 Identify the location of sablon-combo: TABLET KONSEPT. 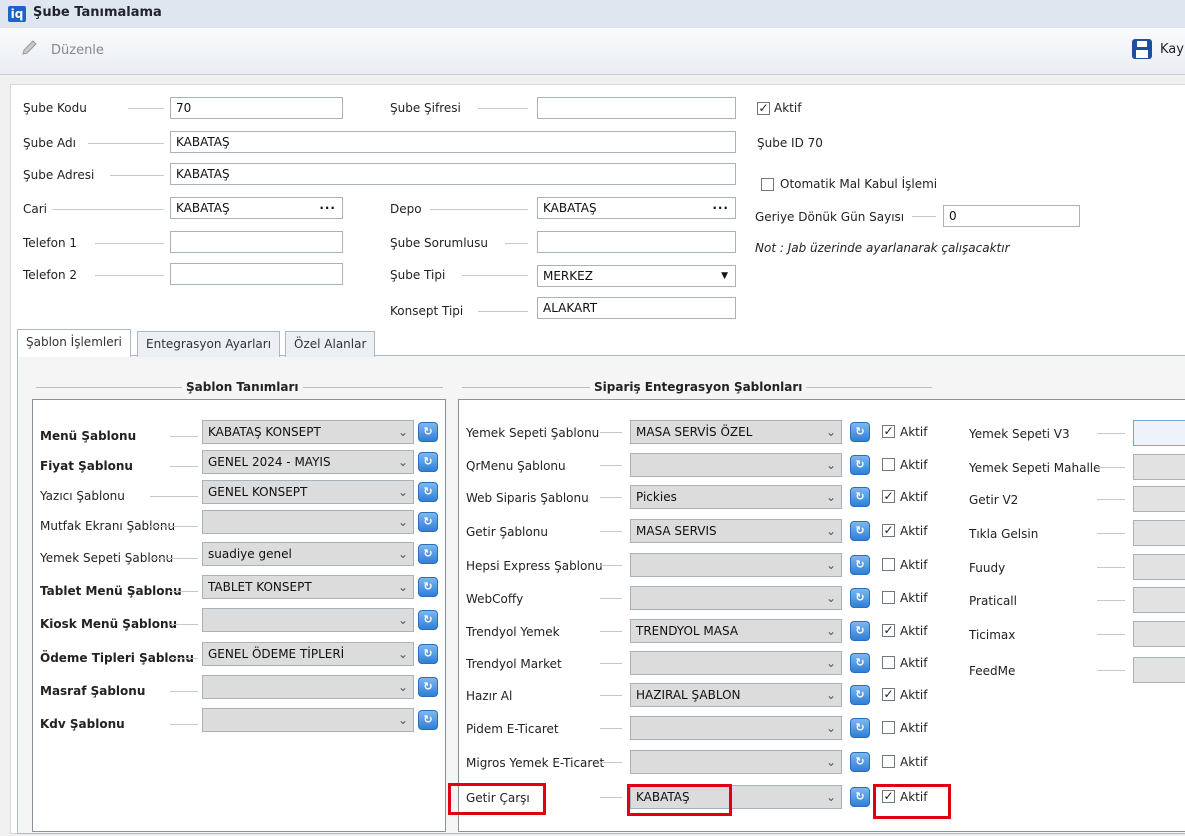
(308, 587).